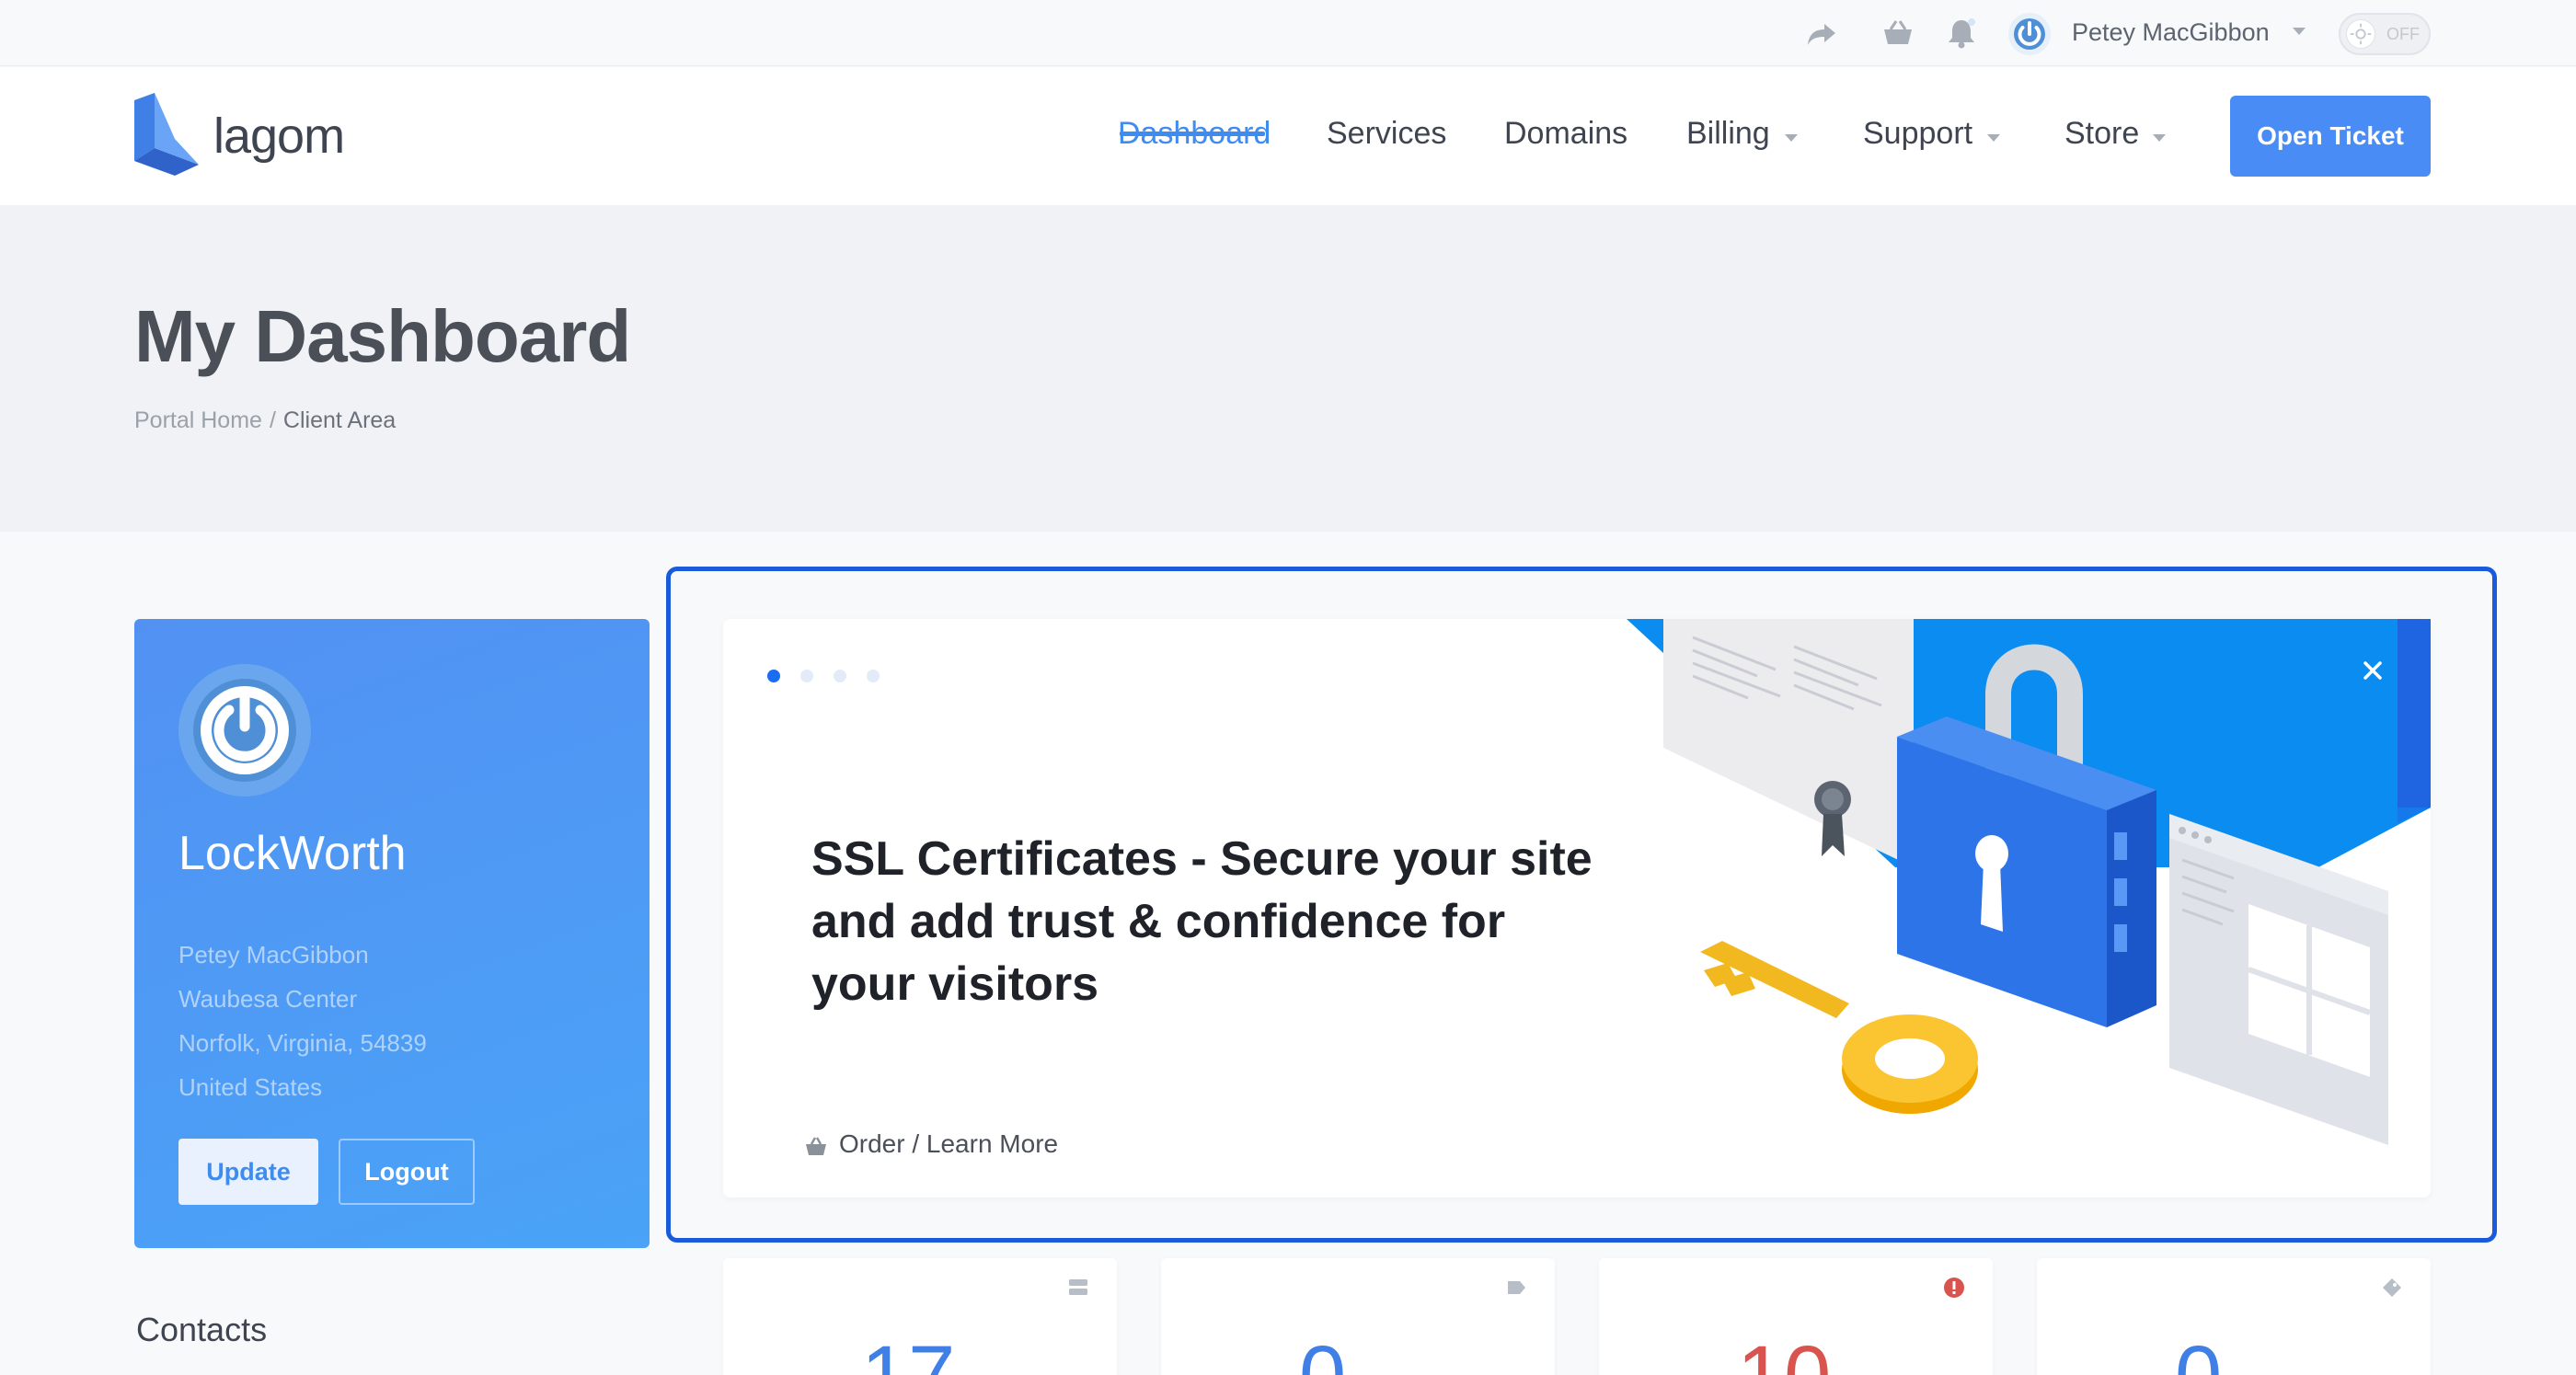 The width and height of the screenshot is (2576, 1375). What do you see at coordinates (1358, 1316) in the screenshot?
I see `stat-card-domains: 0` at bounding box center [1358, 1316].